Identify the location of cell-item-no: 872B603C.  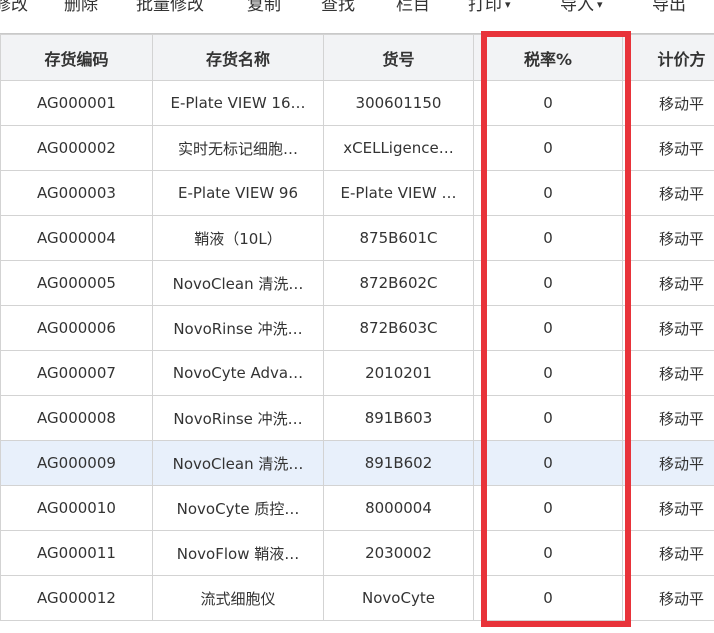
(398, 328).